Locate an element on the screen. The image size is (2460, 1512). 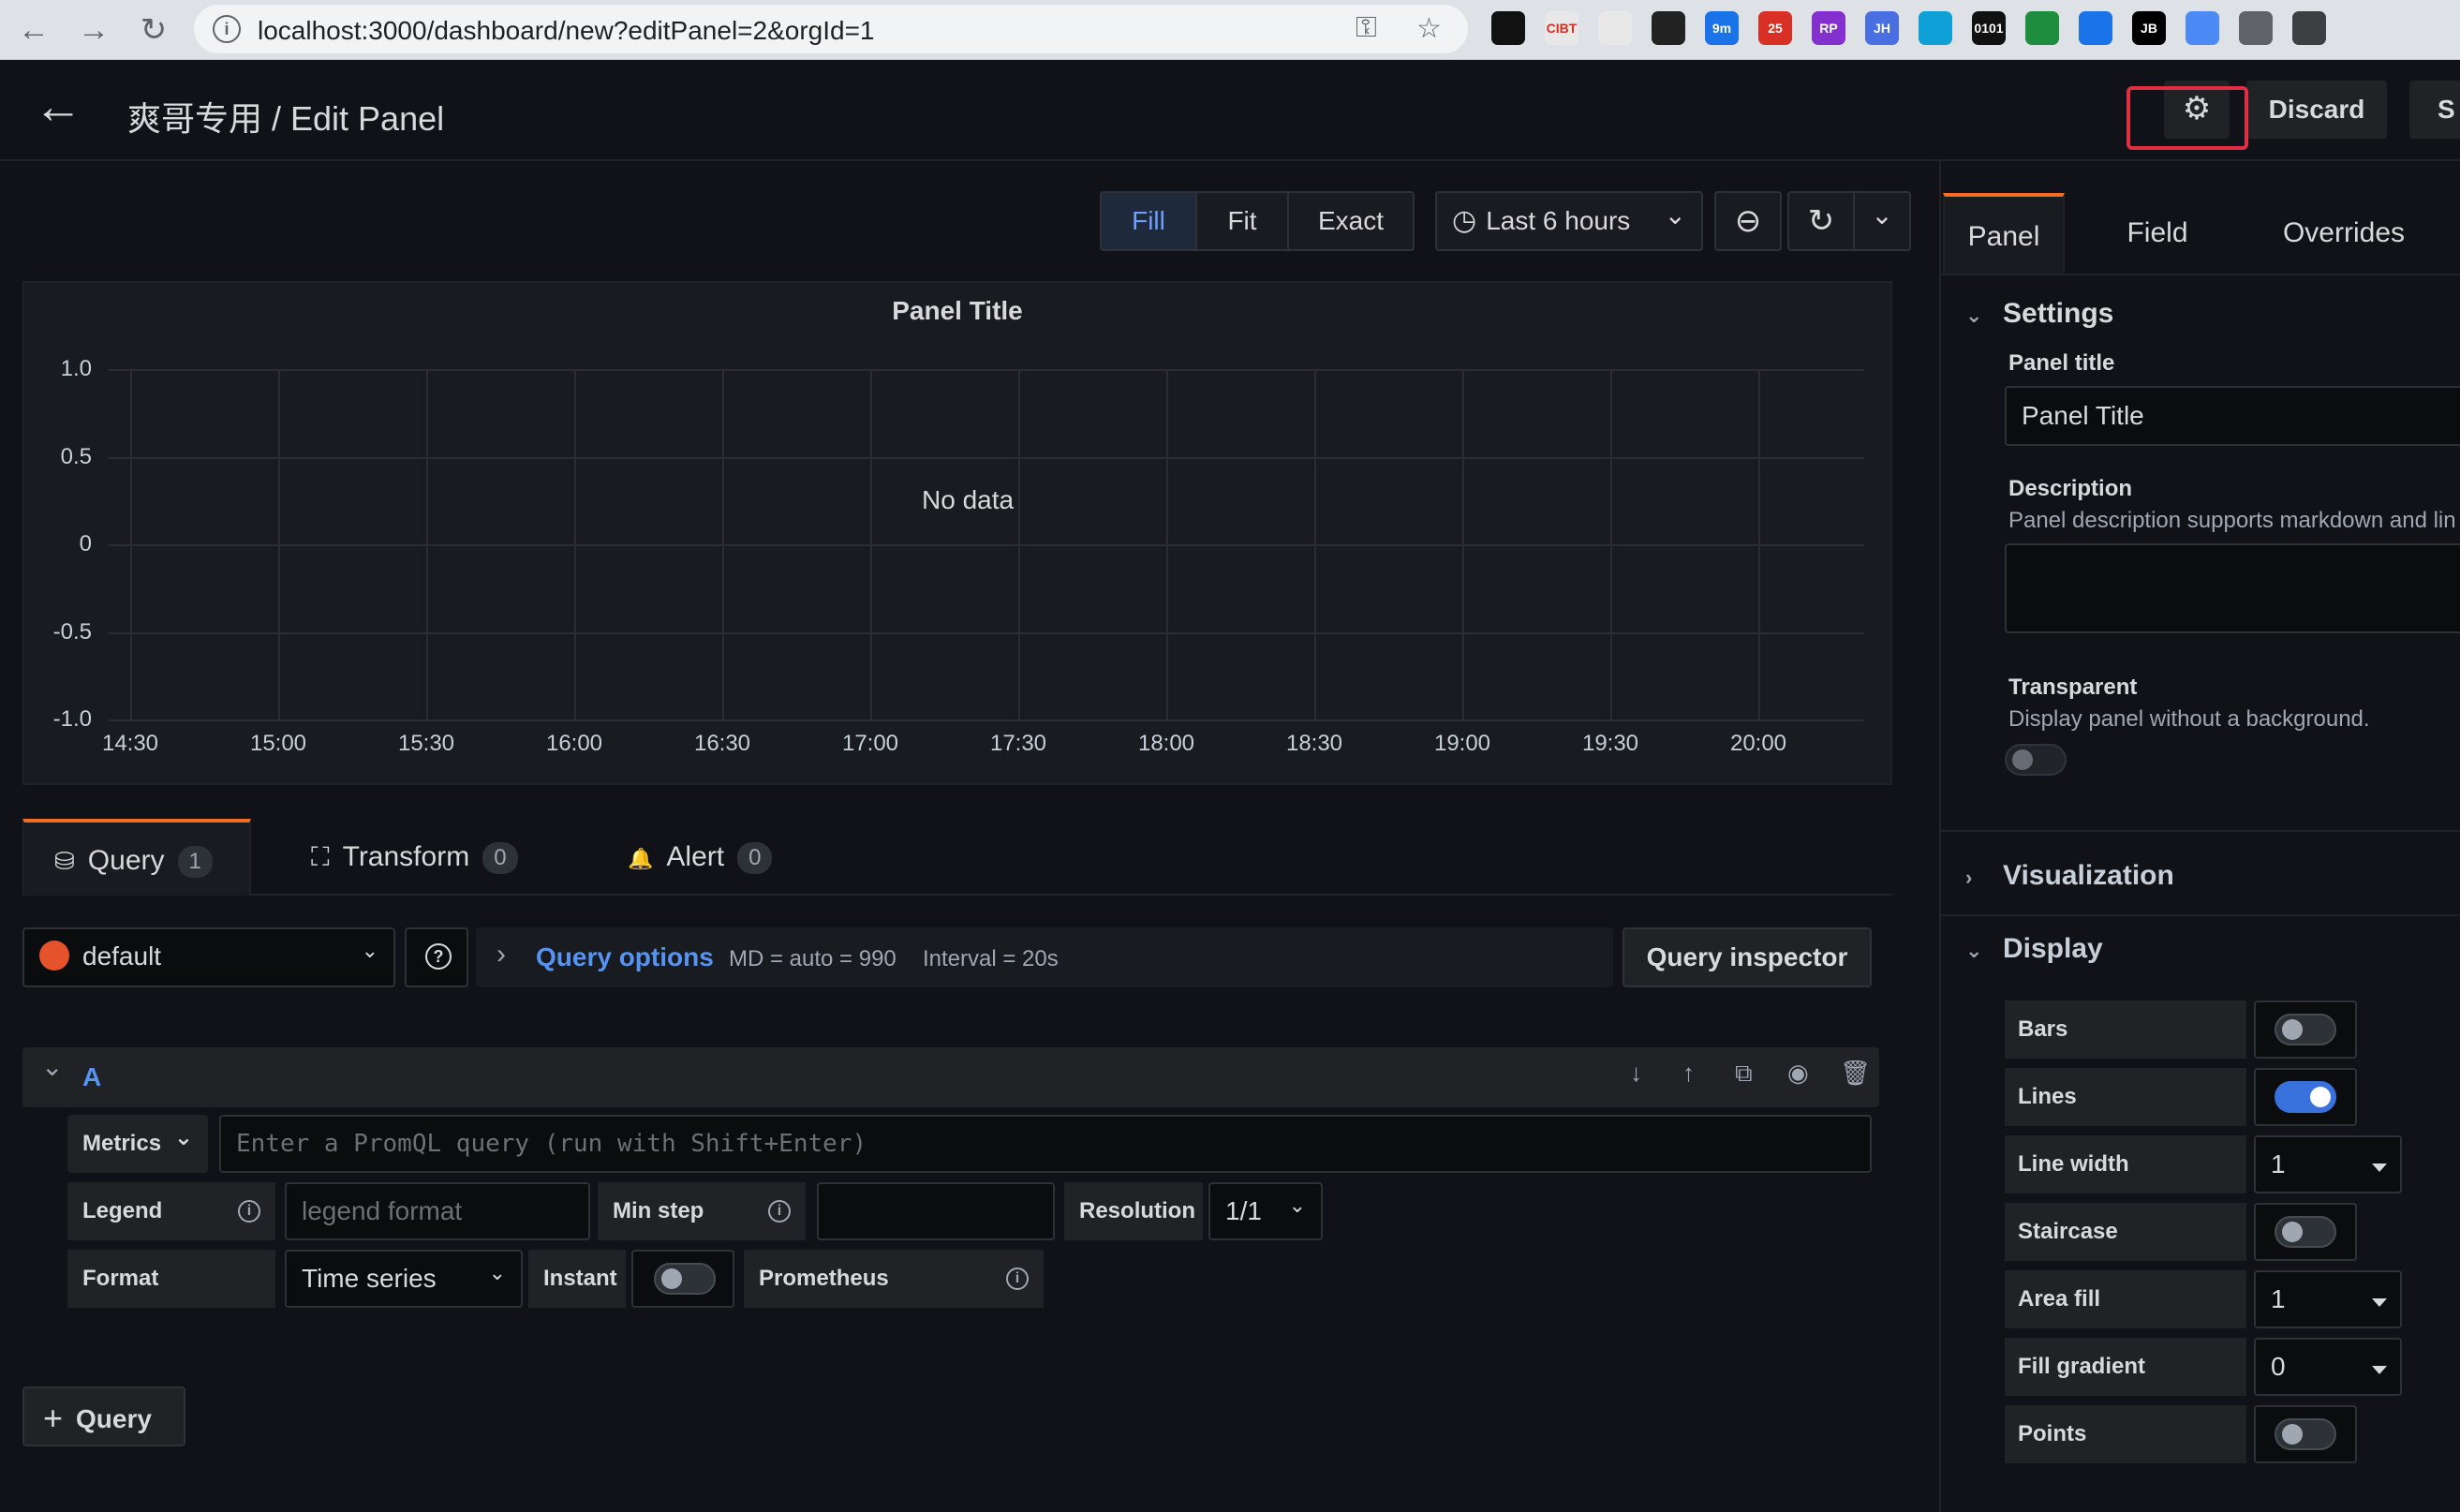
display-section-header: ⌄ Display is located at coordinates (2034, 949).